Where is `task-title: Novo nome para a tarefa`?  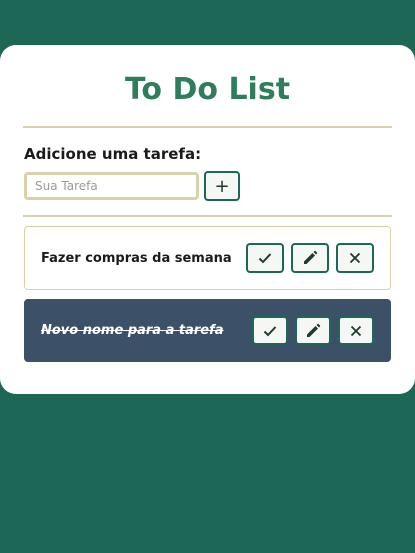
task-title: Novo nome para a tarefa is located at coordinates (132, 330).